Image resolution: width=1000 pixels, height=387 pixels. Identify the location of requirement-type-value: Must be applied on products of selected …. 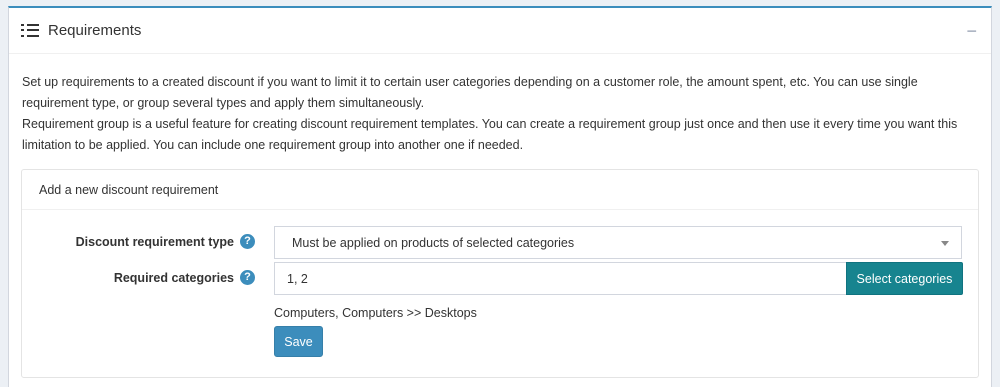
(433, 242).